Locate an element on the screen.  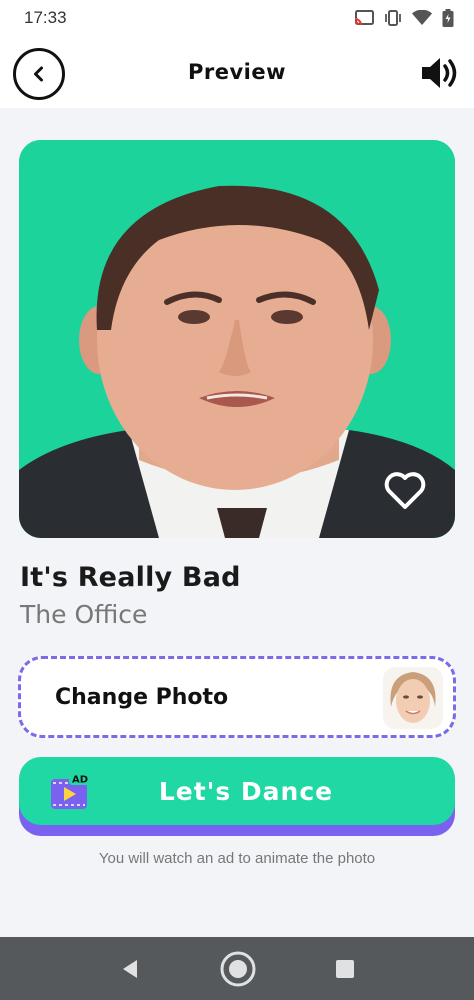
page-title: Preview is located at coordinates (237, 72).